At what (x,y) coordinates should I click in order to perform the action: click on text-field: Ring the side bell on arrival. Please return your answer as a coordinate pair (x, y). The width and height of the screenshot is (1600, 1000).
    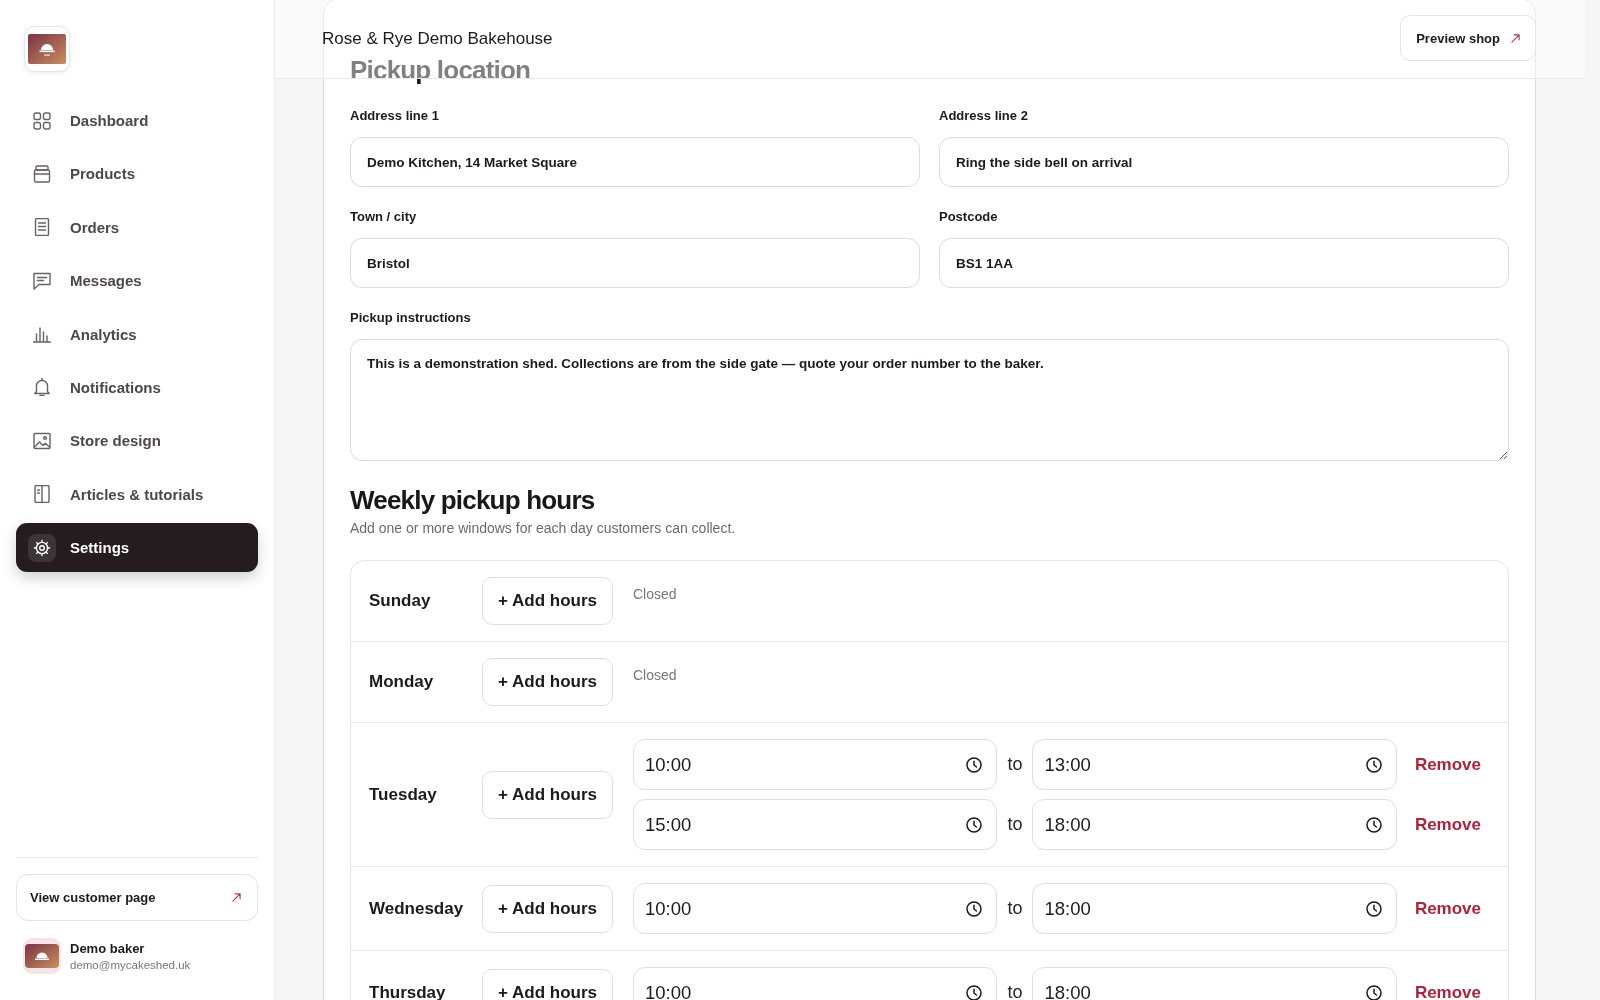
    Looking at the image, I should click on (1224, 162).